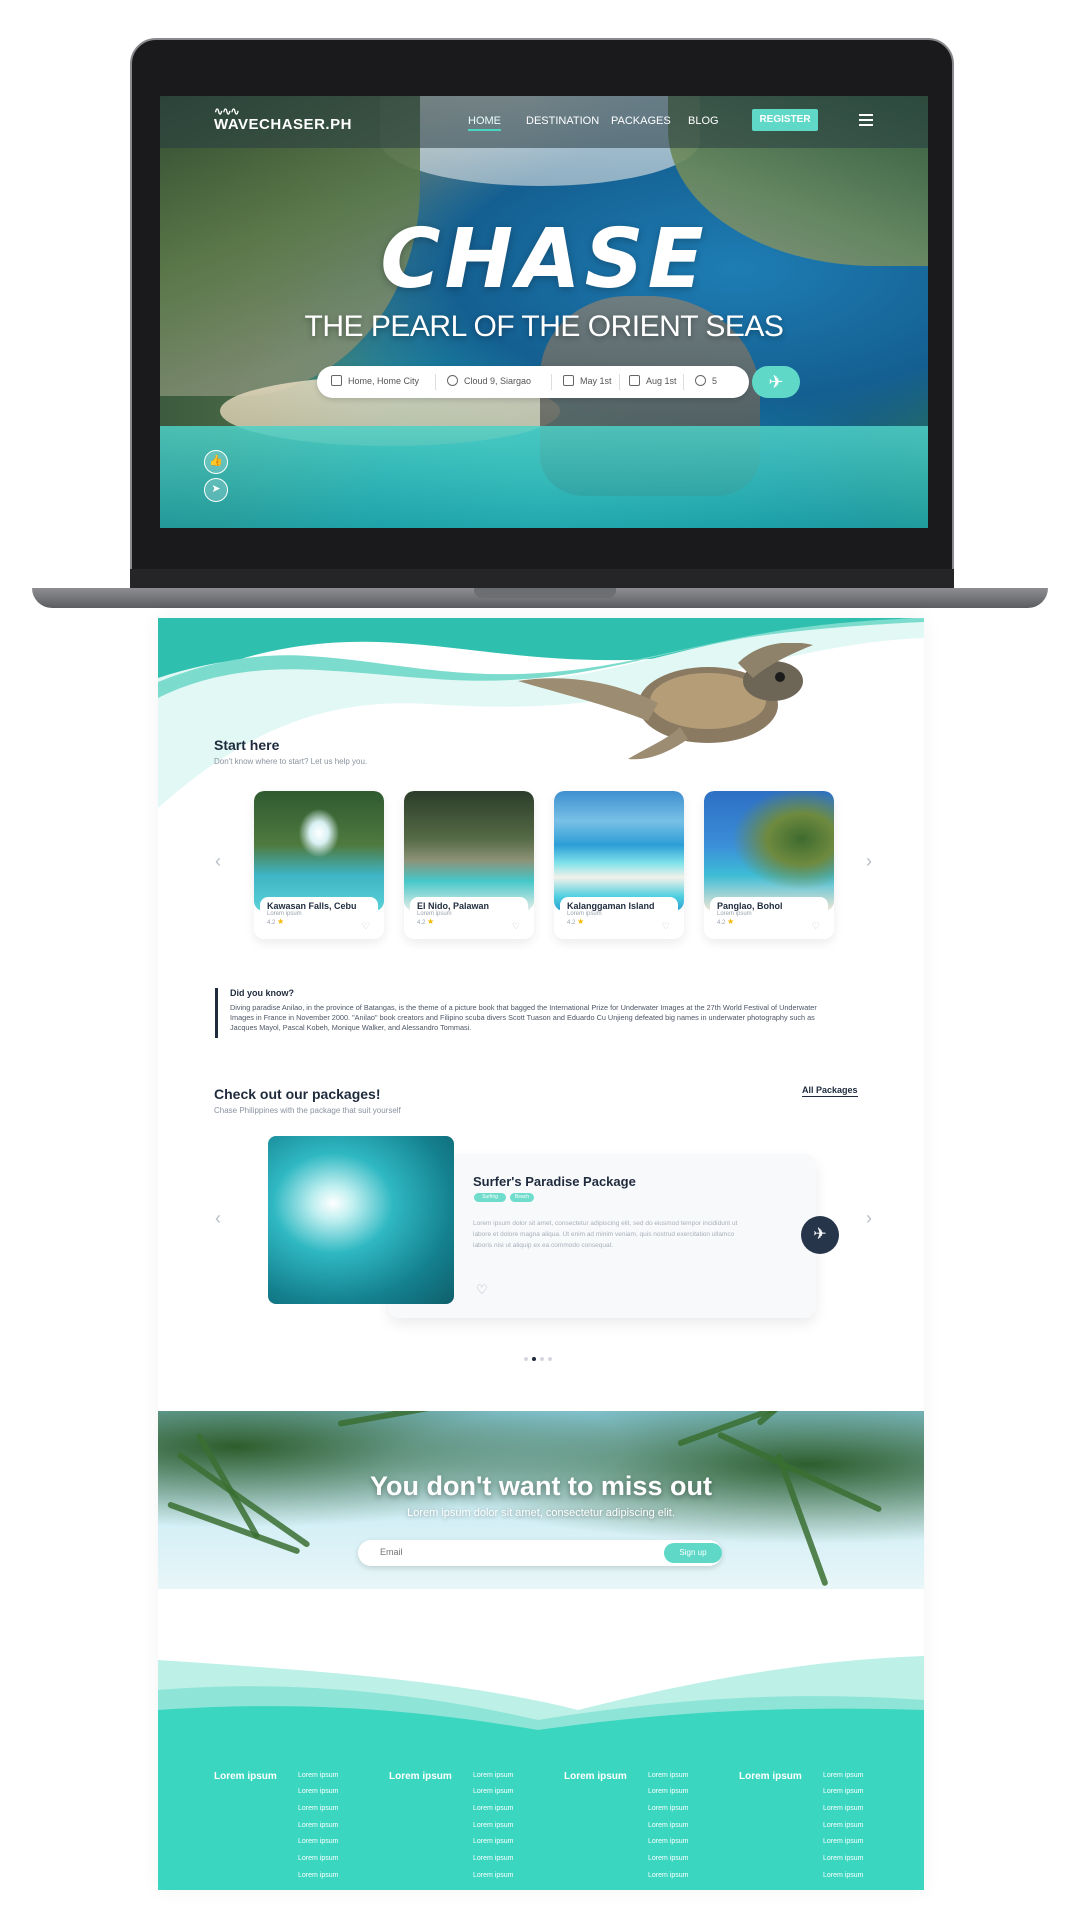 The height and width of the screenshot is (1920, 1080). What do you see at coordinates (693, 1553) in the screenshot?
I see `sign-up-button: Sign up` at bounding box center [693, 1553].